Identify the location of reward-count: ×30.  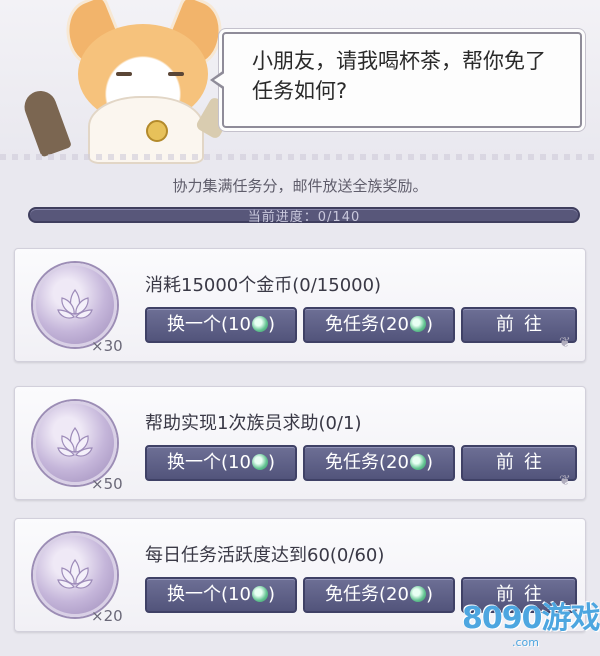
(107, 346).